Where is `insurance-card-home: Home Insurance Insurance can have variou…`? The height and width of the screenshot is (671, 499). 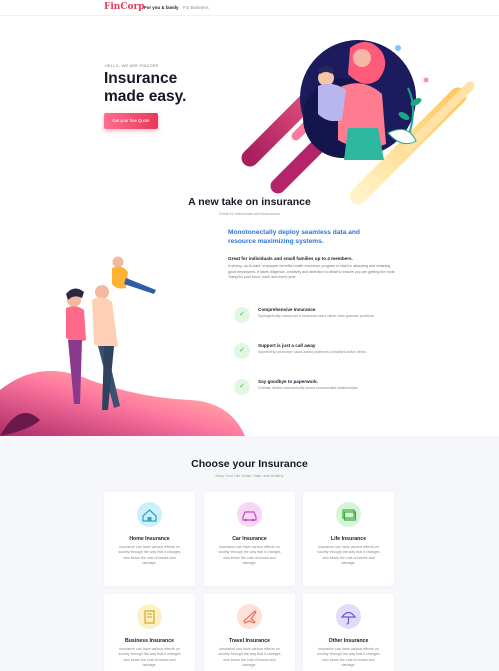
insurance-card-home: Home Insurance Insurance can have variou… is located at coordinates (149, 539).